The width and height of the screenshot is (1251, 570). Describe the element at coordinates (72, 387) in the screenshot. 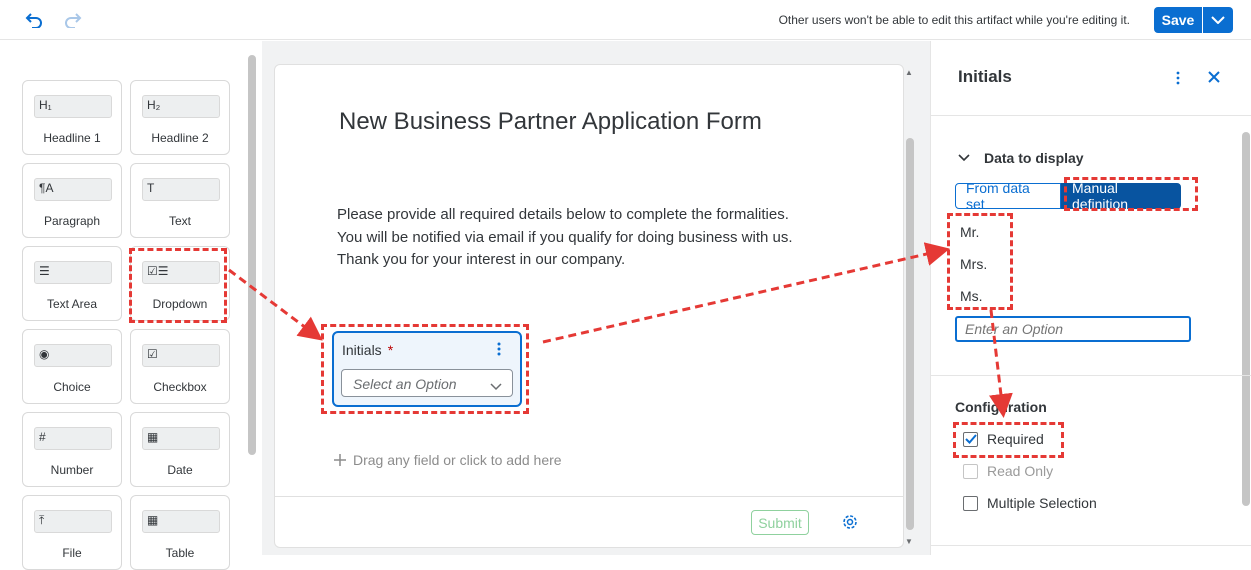

I see `palette-label: Choice` at that location.